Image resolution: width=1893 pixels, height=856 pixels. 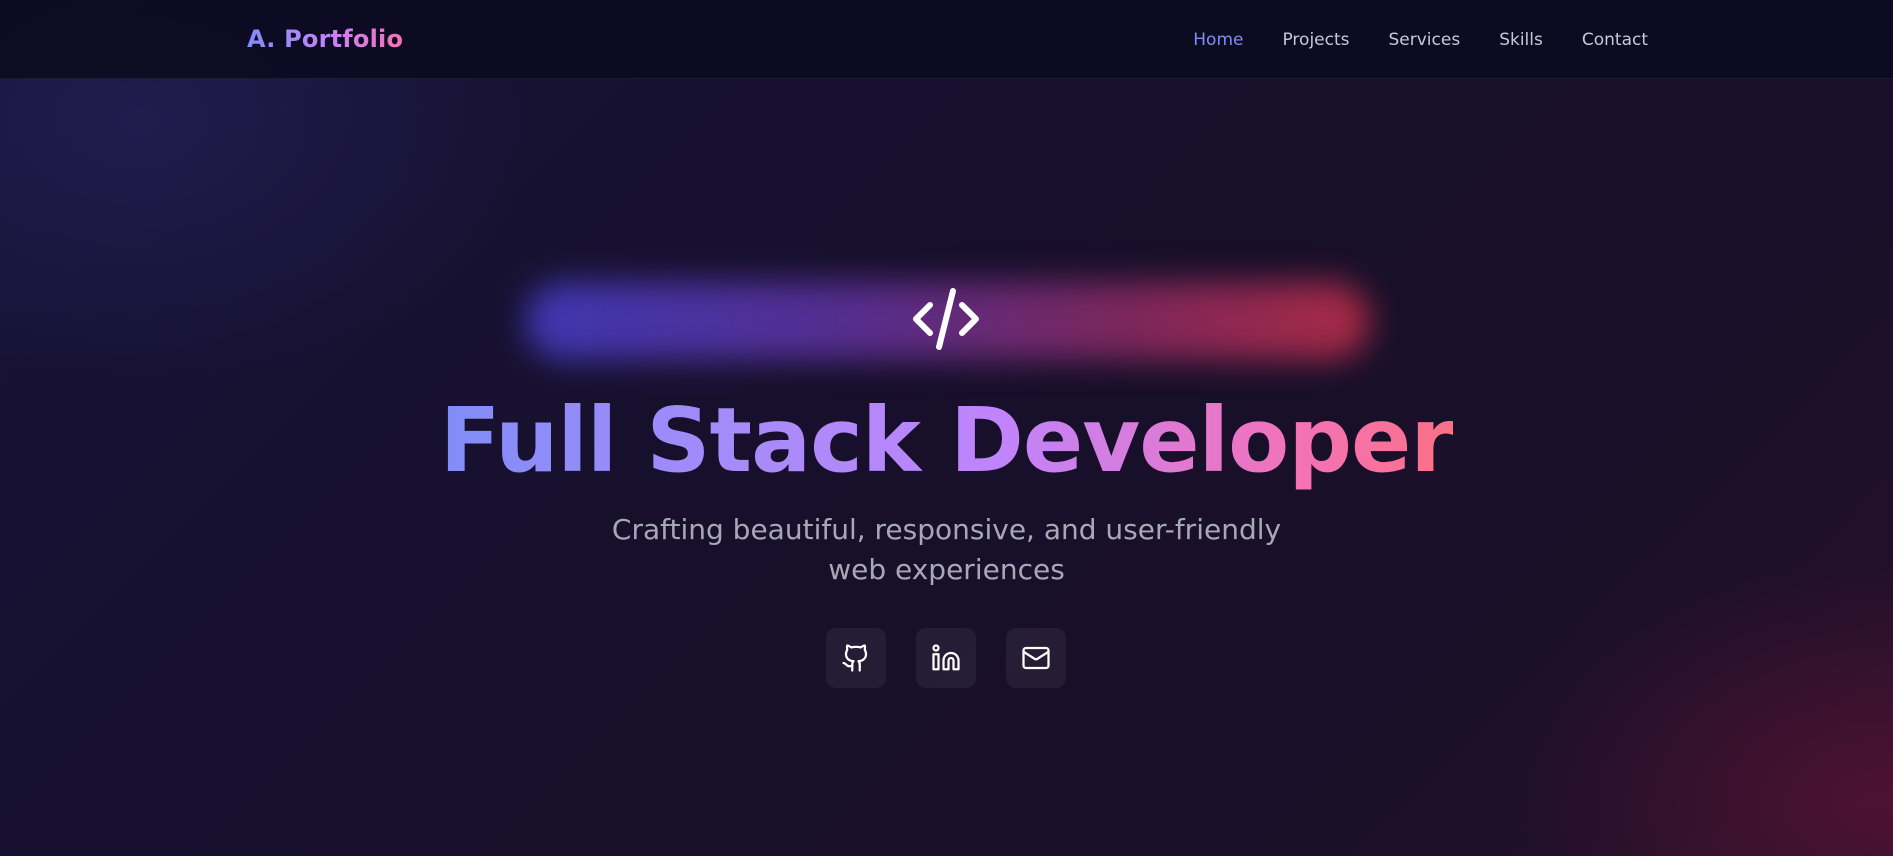 I want to click on social-links, so click(x=946, y=658).